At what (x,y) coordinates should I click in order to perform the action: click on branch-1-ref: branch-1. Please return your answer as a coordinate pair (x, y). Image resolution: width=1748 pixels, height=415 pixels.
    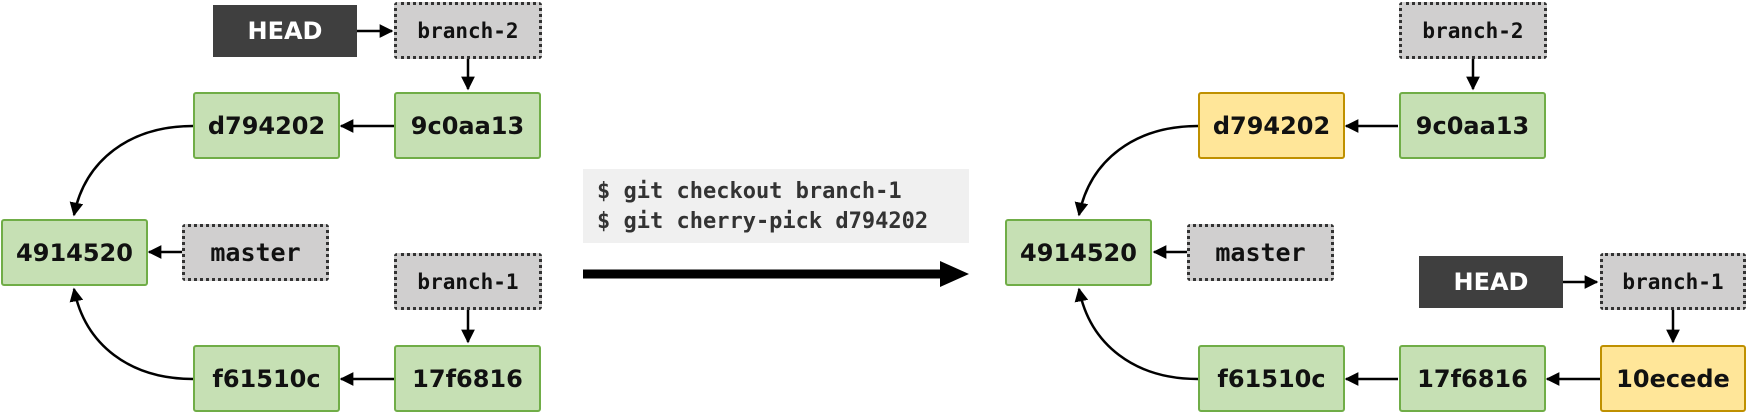
    Looking at the image, I should click on (468, 281).